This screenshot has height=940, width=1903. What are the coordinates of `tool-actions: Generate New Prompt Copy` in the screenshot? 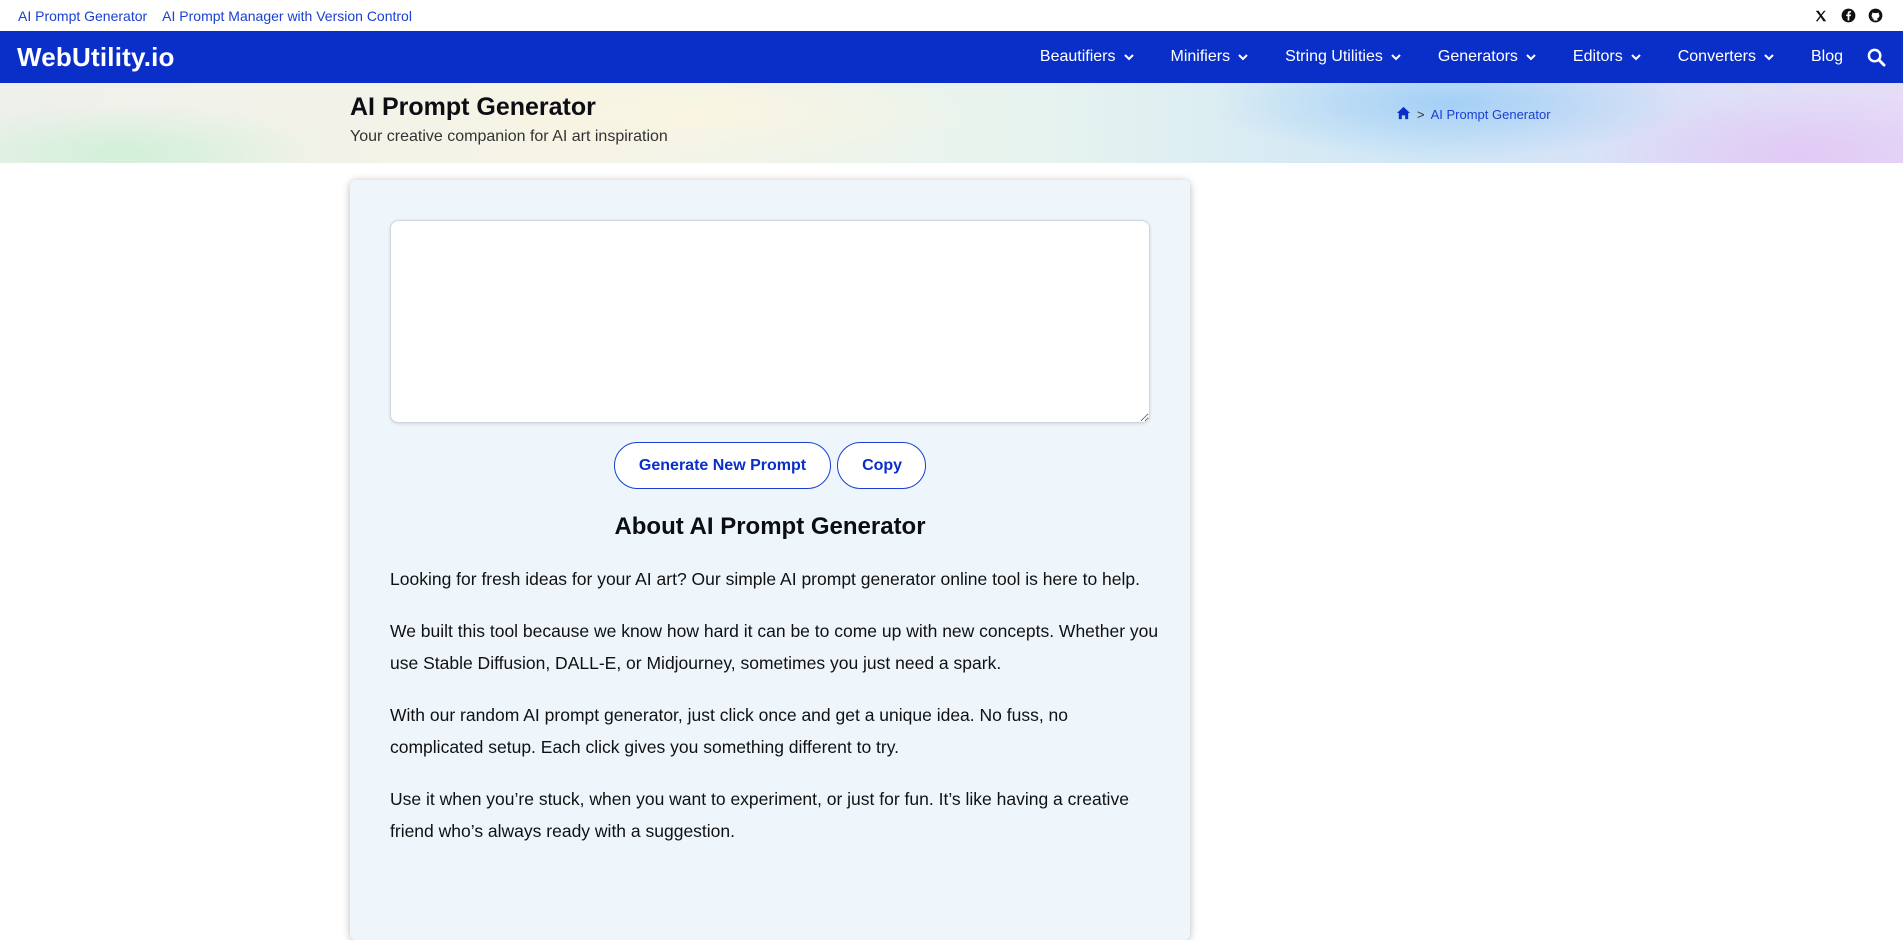 It's located at (770, 465).